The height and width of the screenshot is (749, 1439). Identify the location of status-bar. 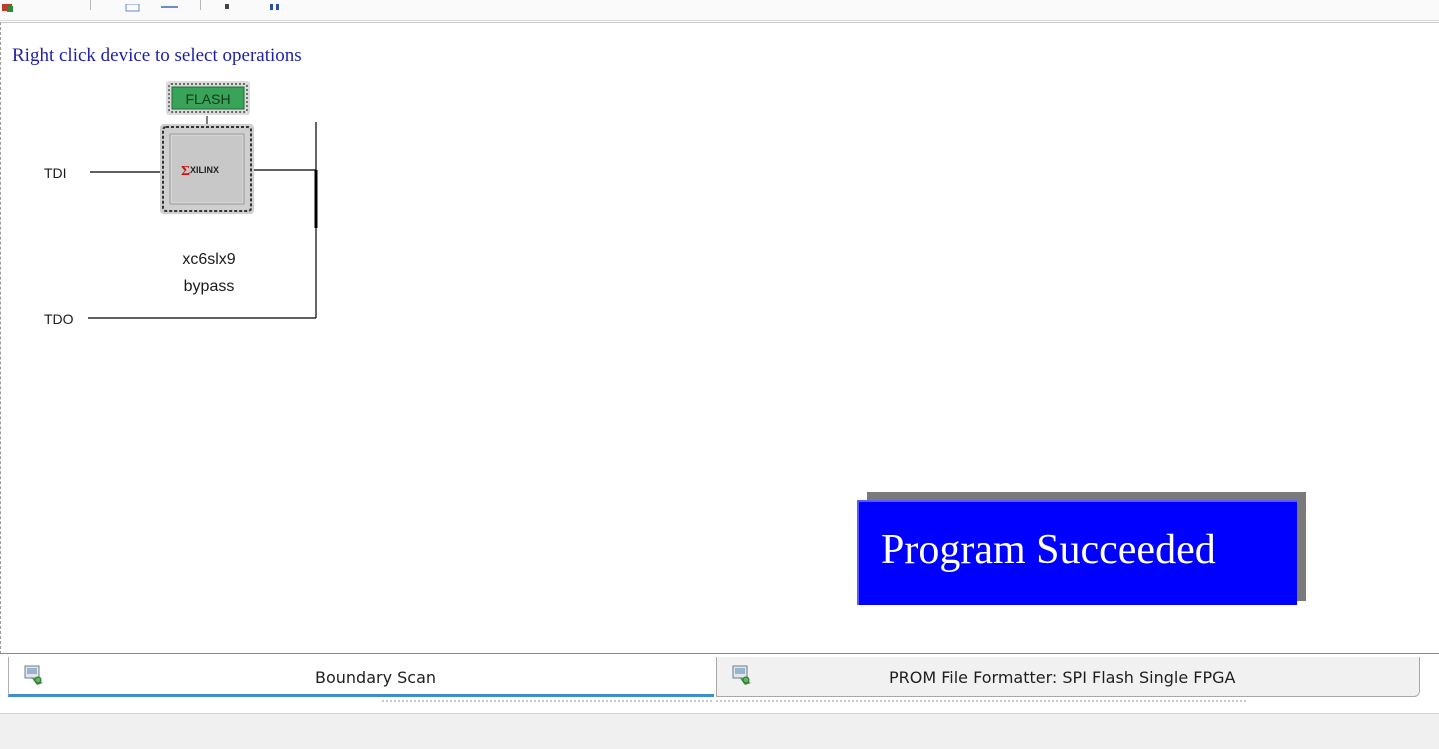
(719, 731).